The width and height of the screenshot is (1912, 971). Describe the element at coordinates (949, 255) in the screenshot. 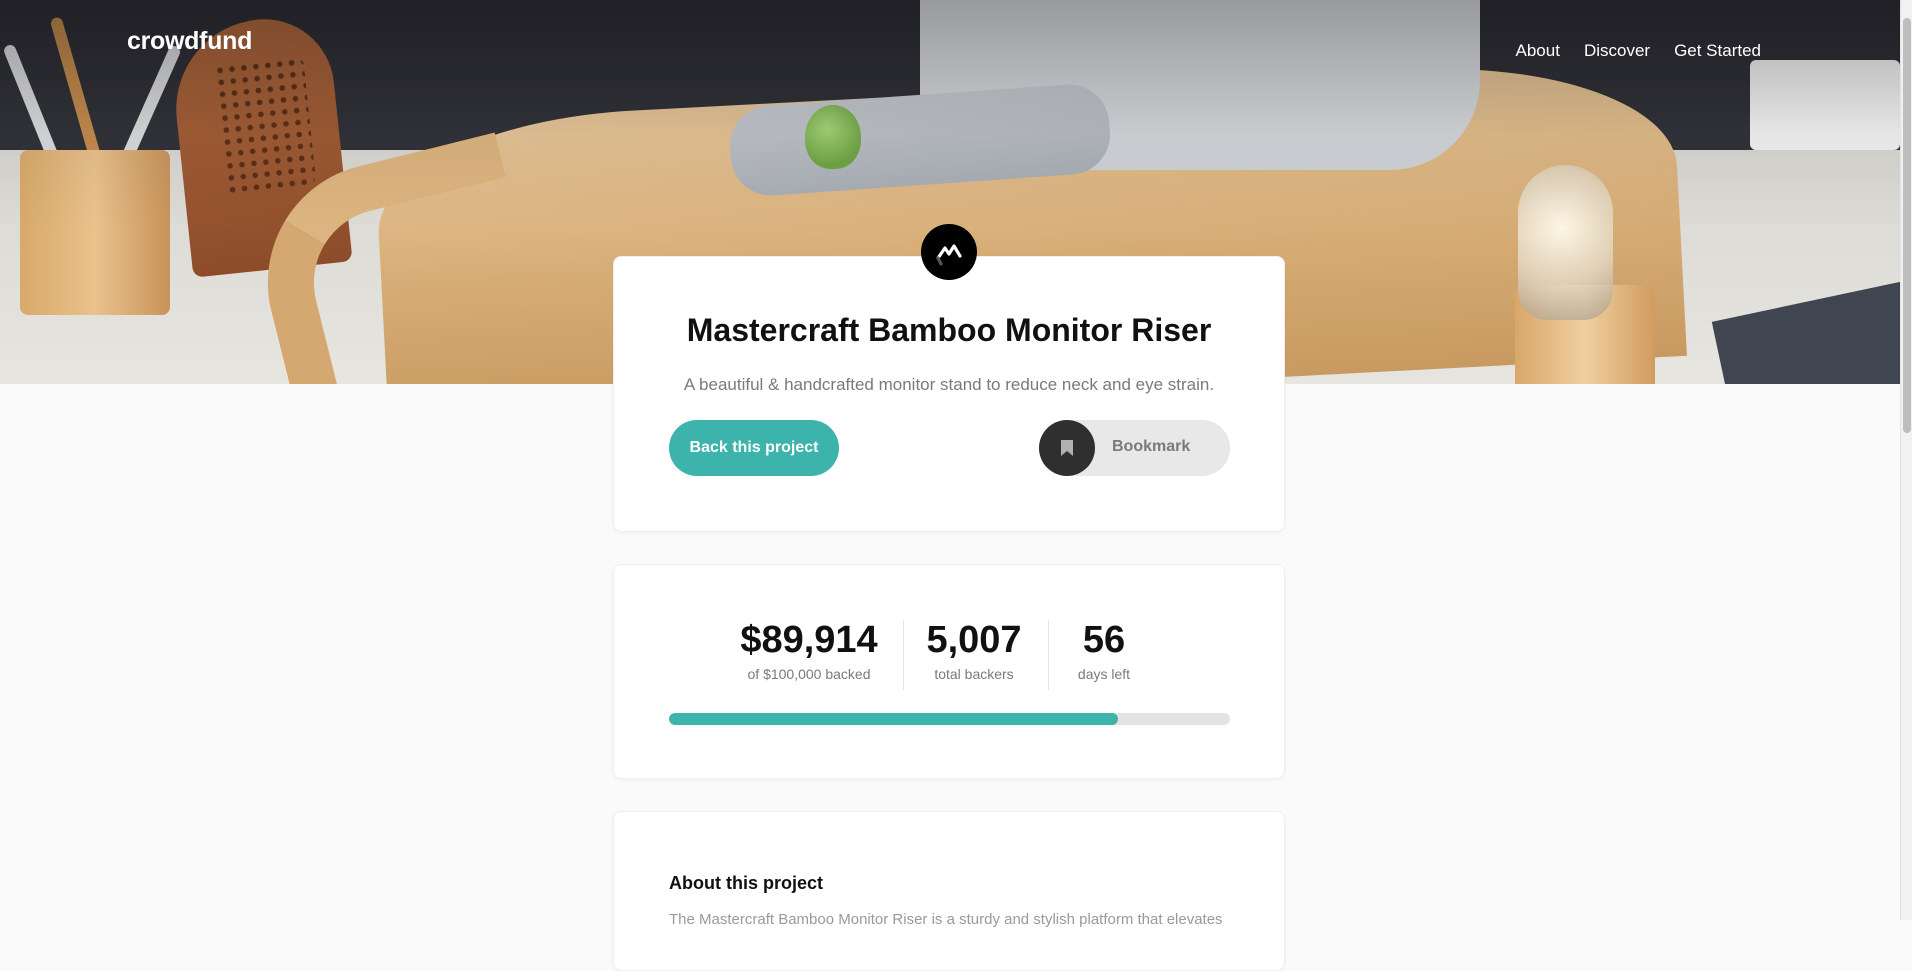

I see `mastercraft-logo-icon-svg` at that location.